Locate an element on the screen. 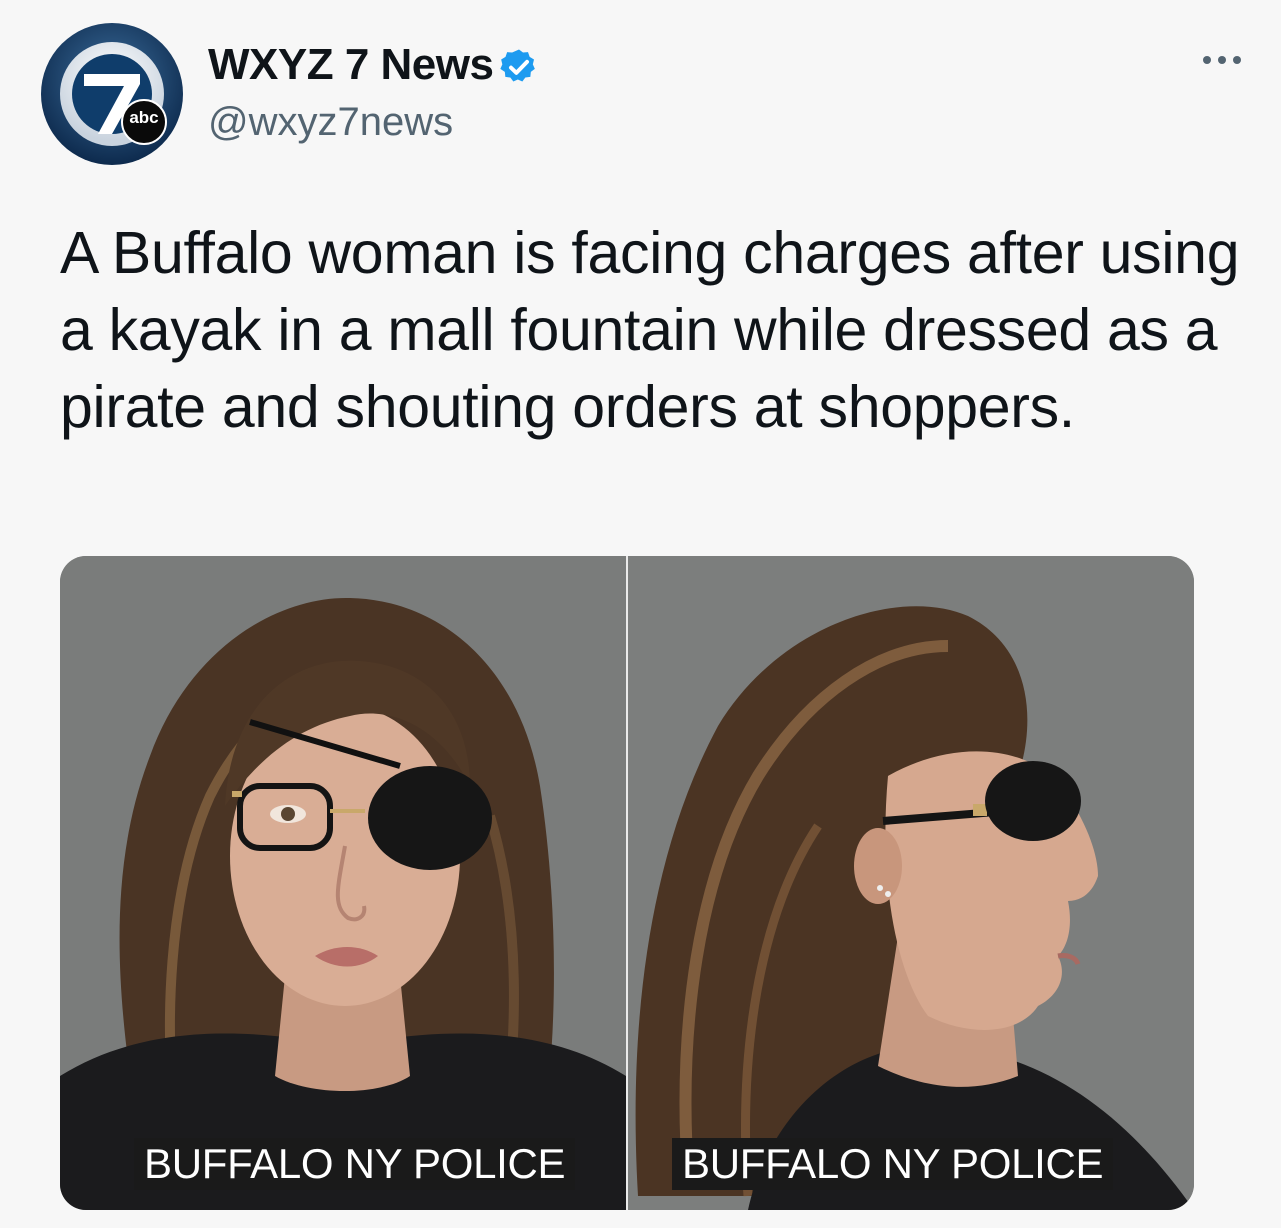  author-handle: @wxyz7news is located at coordinates (373, 122).